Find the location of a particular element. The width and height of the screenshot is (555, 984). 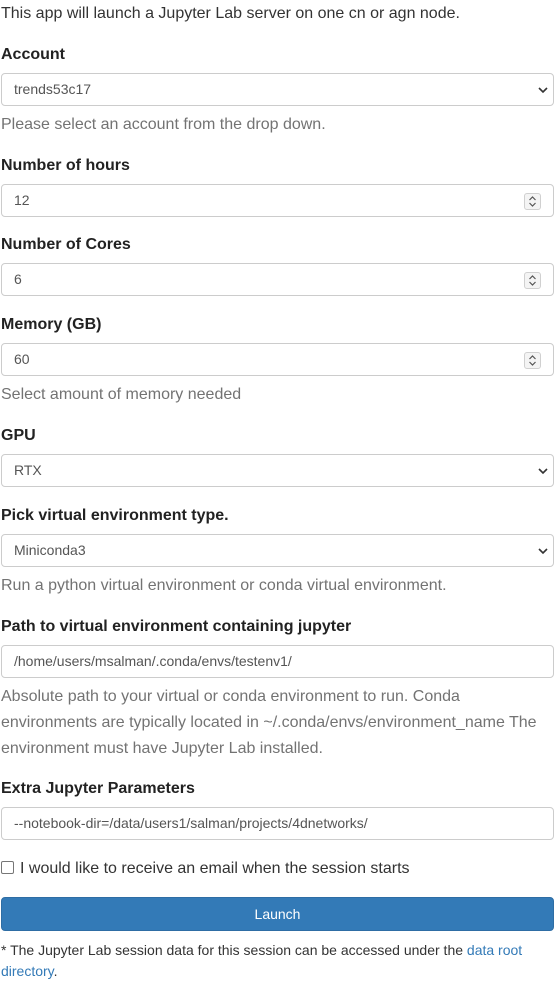

cores-input: 6 is located at coordinates (277, 279).